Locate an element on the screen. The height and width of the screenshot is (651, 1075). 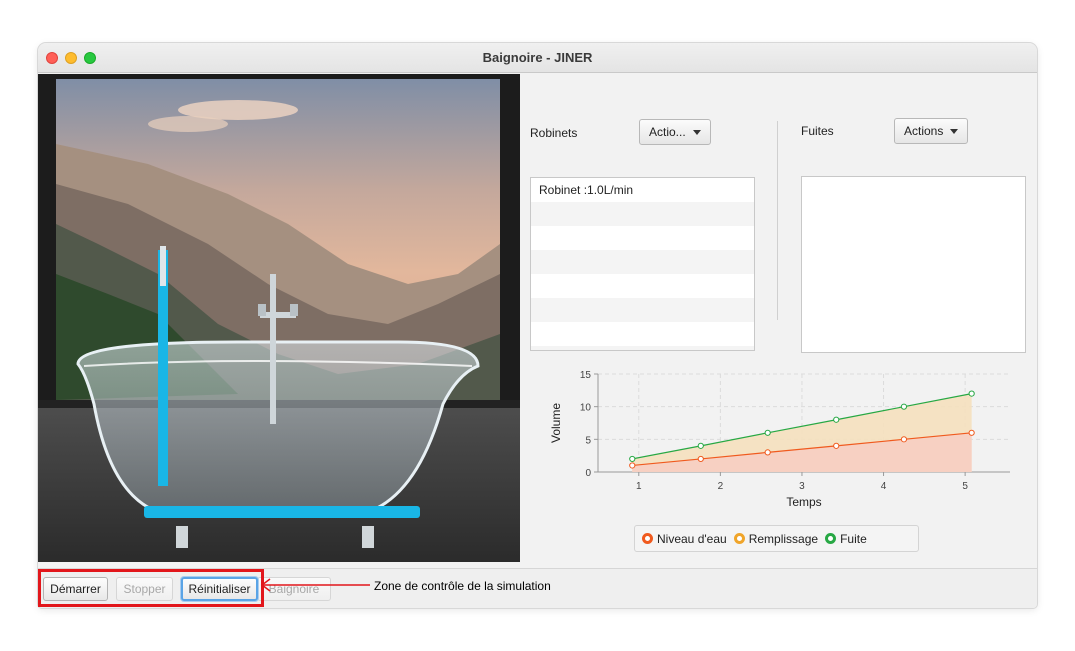
chart-legend: Niveau d'eau Remplissage Fuite is located at coordinates (776, 538).